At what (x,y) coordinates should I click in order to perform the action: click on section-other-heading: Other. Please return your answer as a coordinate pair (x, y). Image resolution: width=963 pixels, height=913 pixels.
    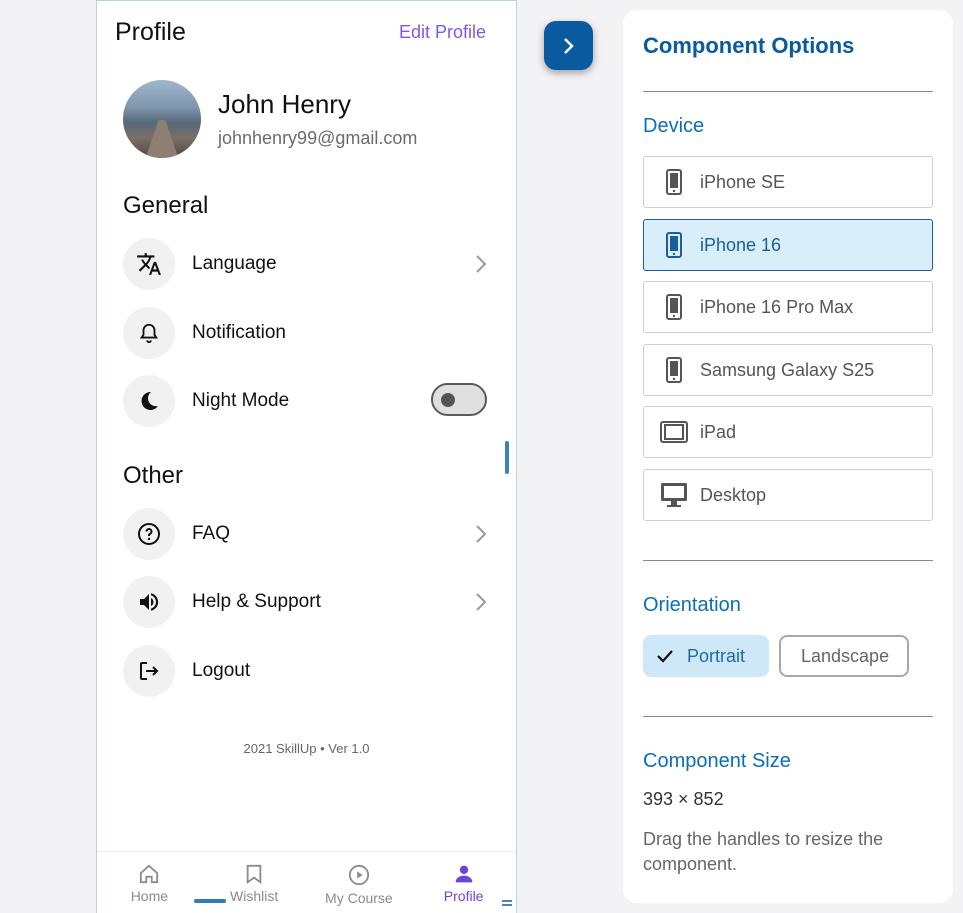
    Looking at the image, I should click on (153, 475).